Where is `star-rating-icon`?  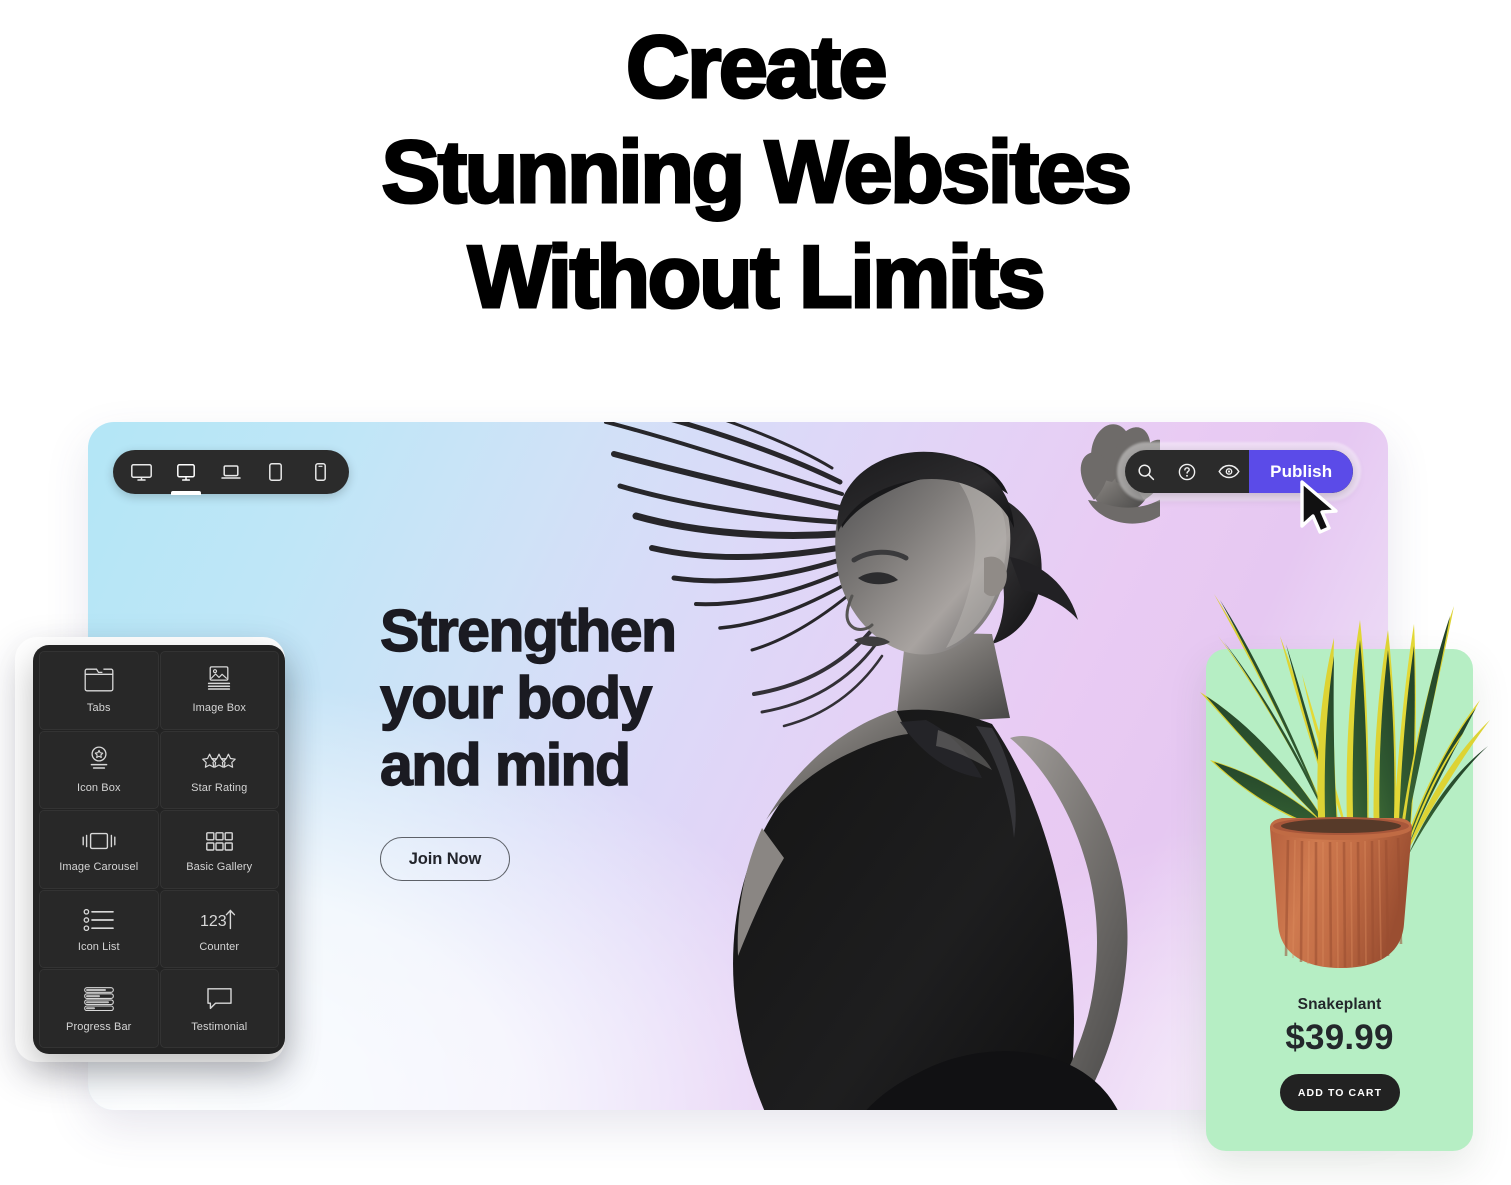 star-rating-icon is located at coordinates (219, 759).